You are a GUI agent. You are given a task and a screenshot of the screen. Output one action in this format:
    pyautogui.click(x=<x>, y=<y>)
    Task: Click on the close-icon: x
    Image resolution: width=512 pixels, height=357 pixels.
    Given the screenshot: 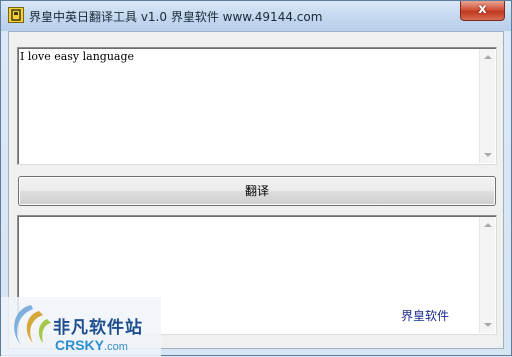 What is the action you would take?
    pyautogui.click(x=482, y=9)
    